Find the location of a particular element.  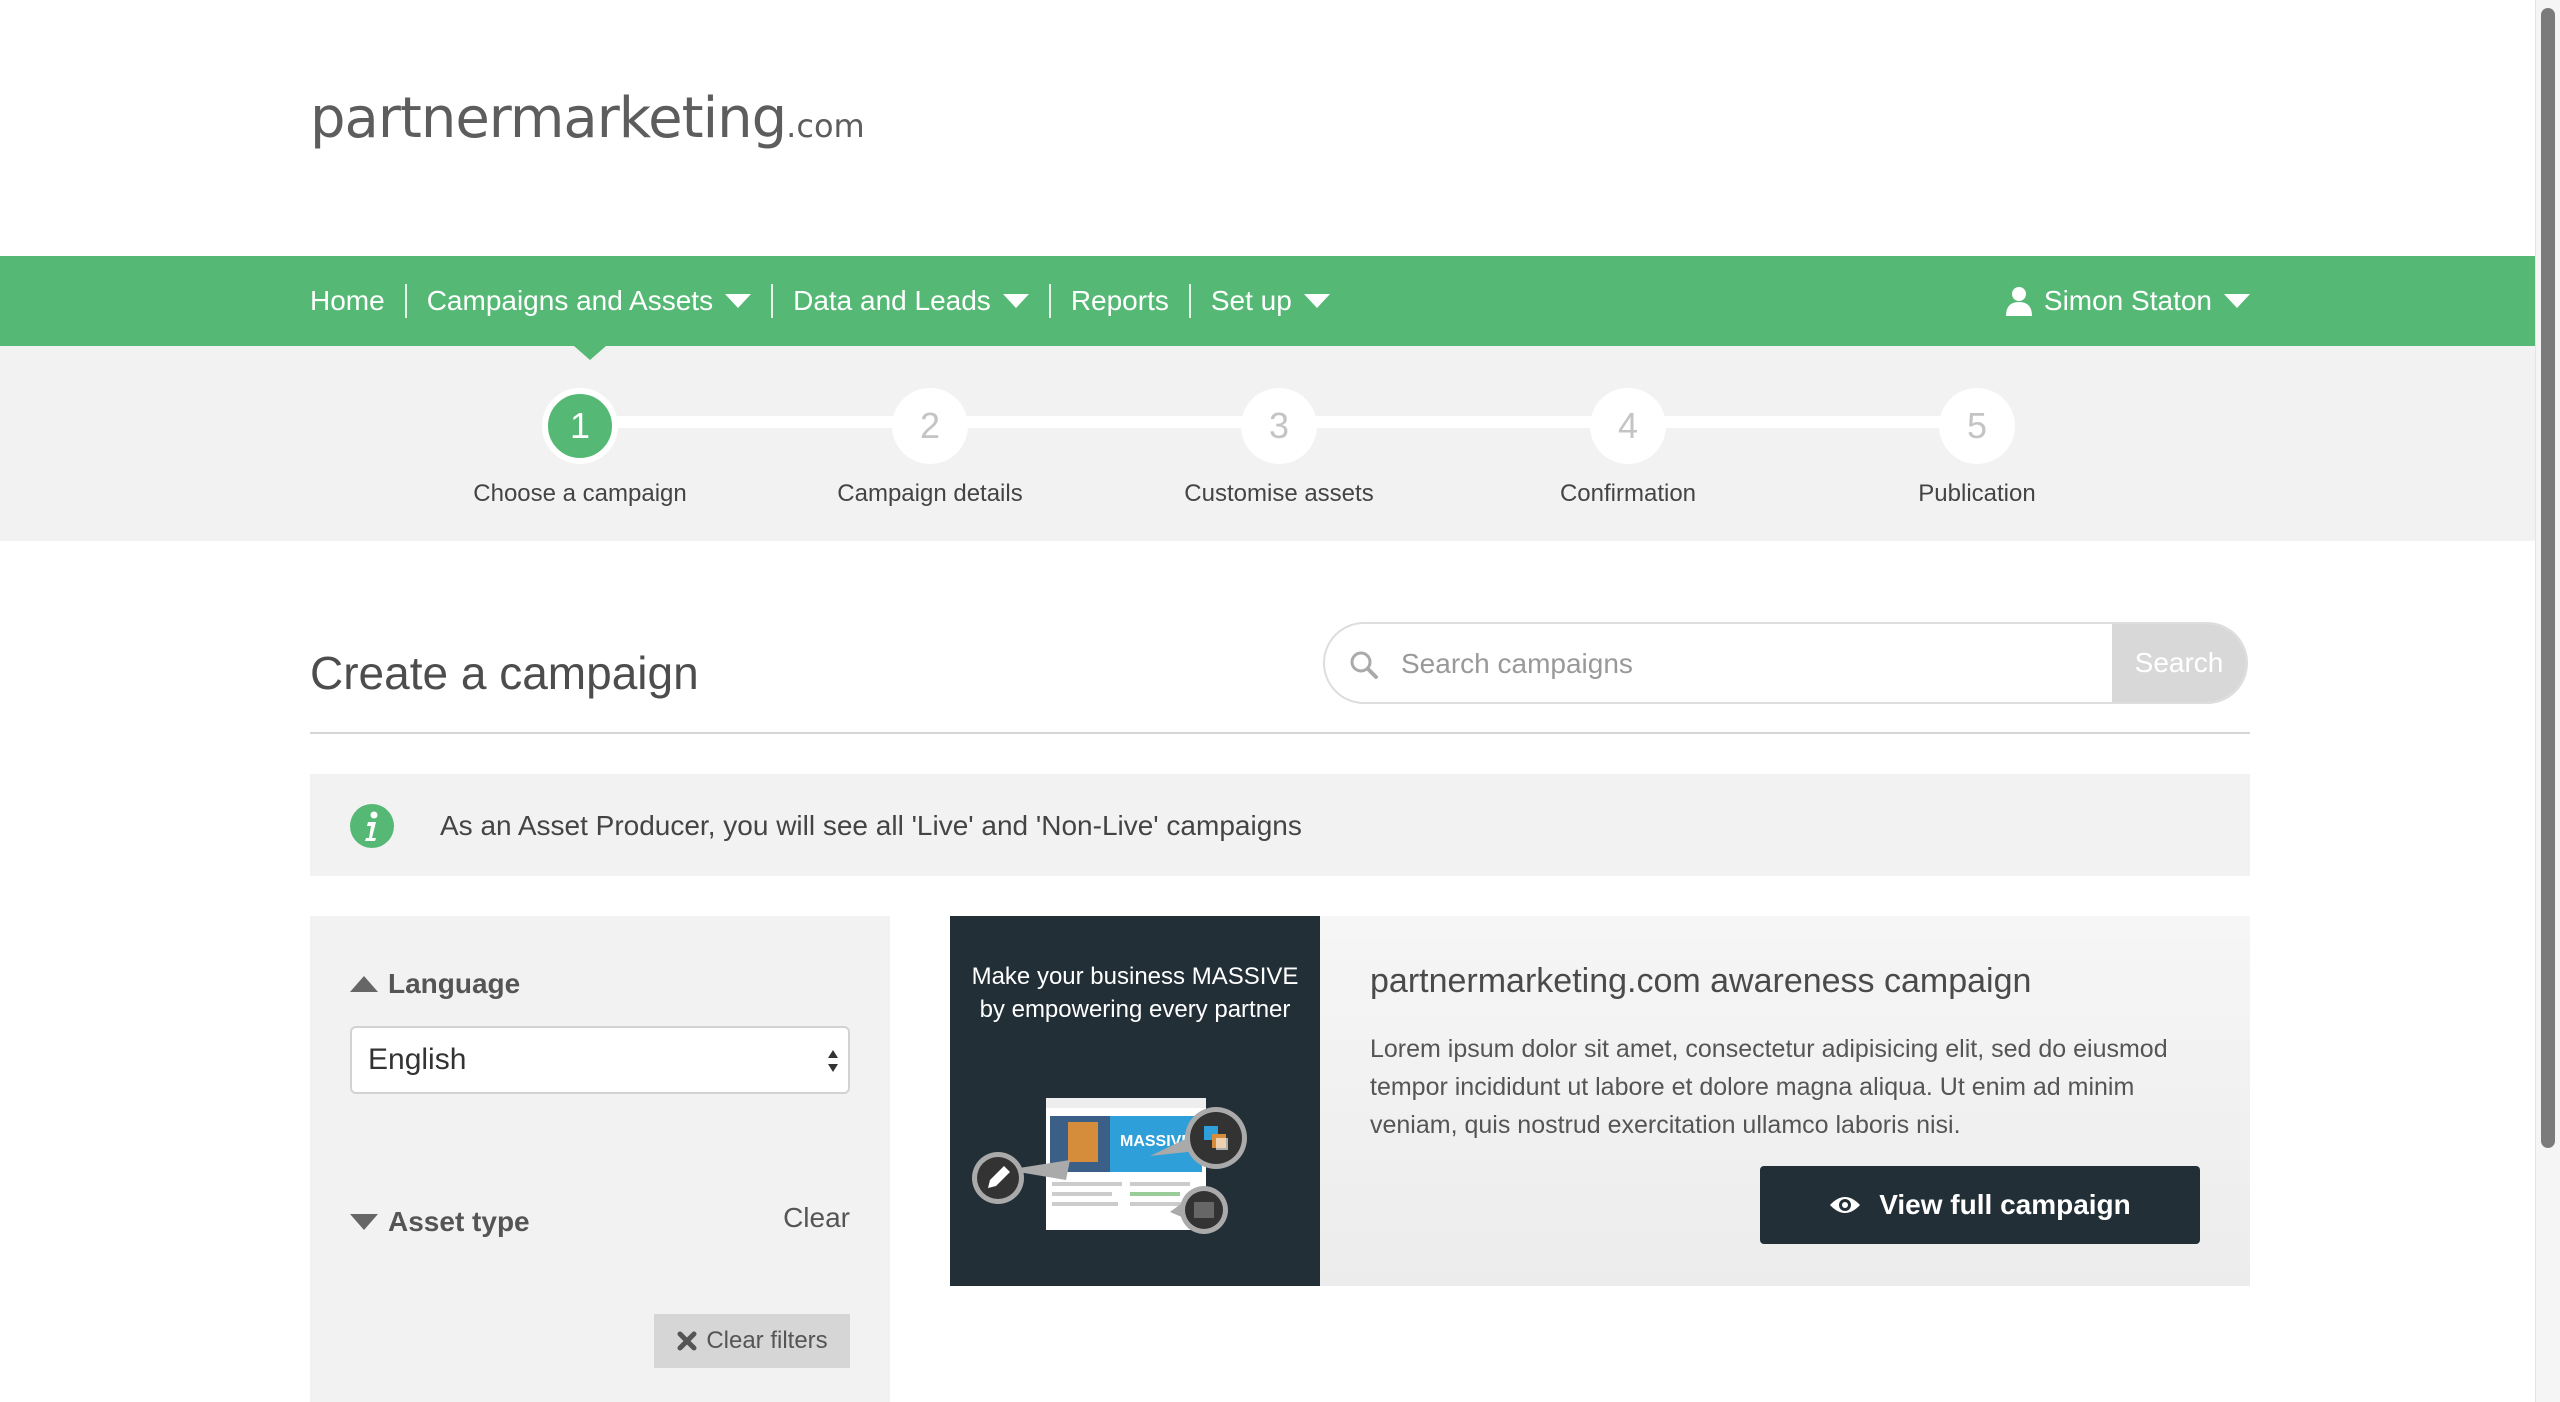

nav-item-set-up: Set up is located at coordinates (1269, 301).